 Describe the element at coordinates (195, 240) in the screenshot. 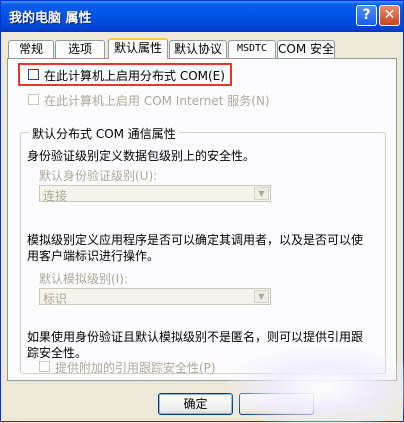

I see `impersonation-description-line1: 模拟级别定义应用程序是否可以确定其调用者，以及是否可以使` at that location.